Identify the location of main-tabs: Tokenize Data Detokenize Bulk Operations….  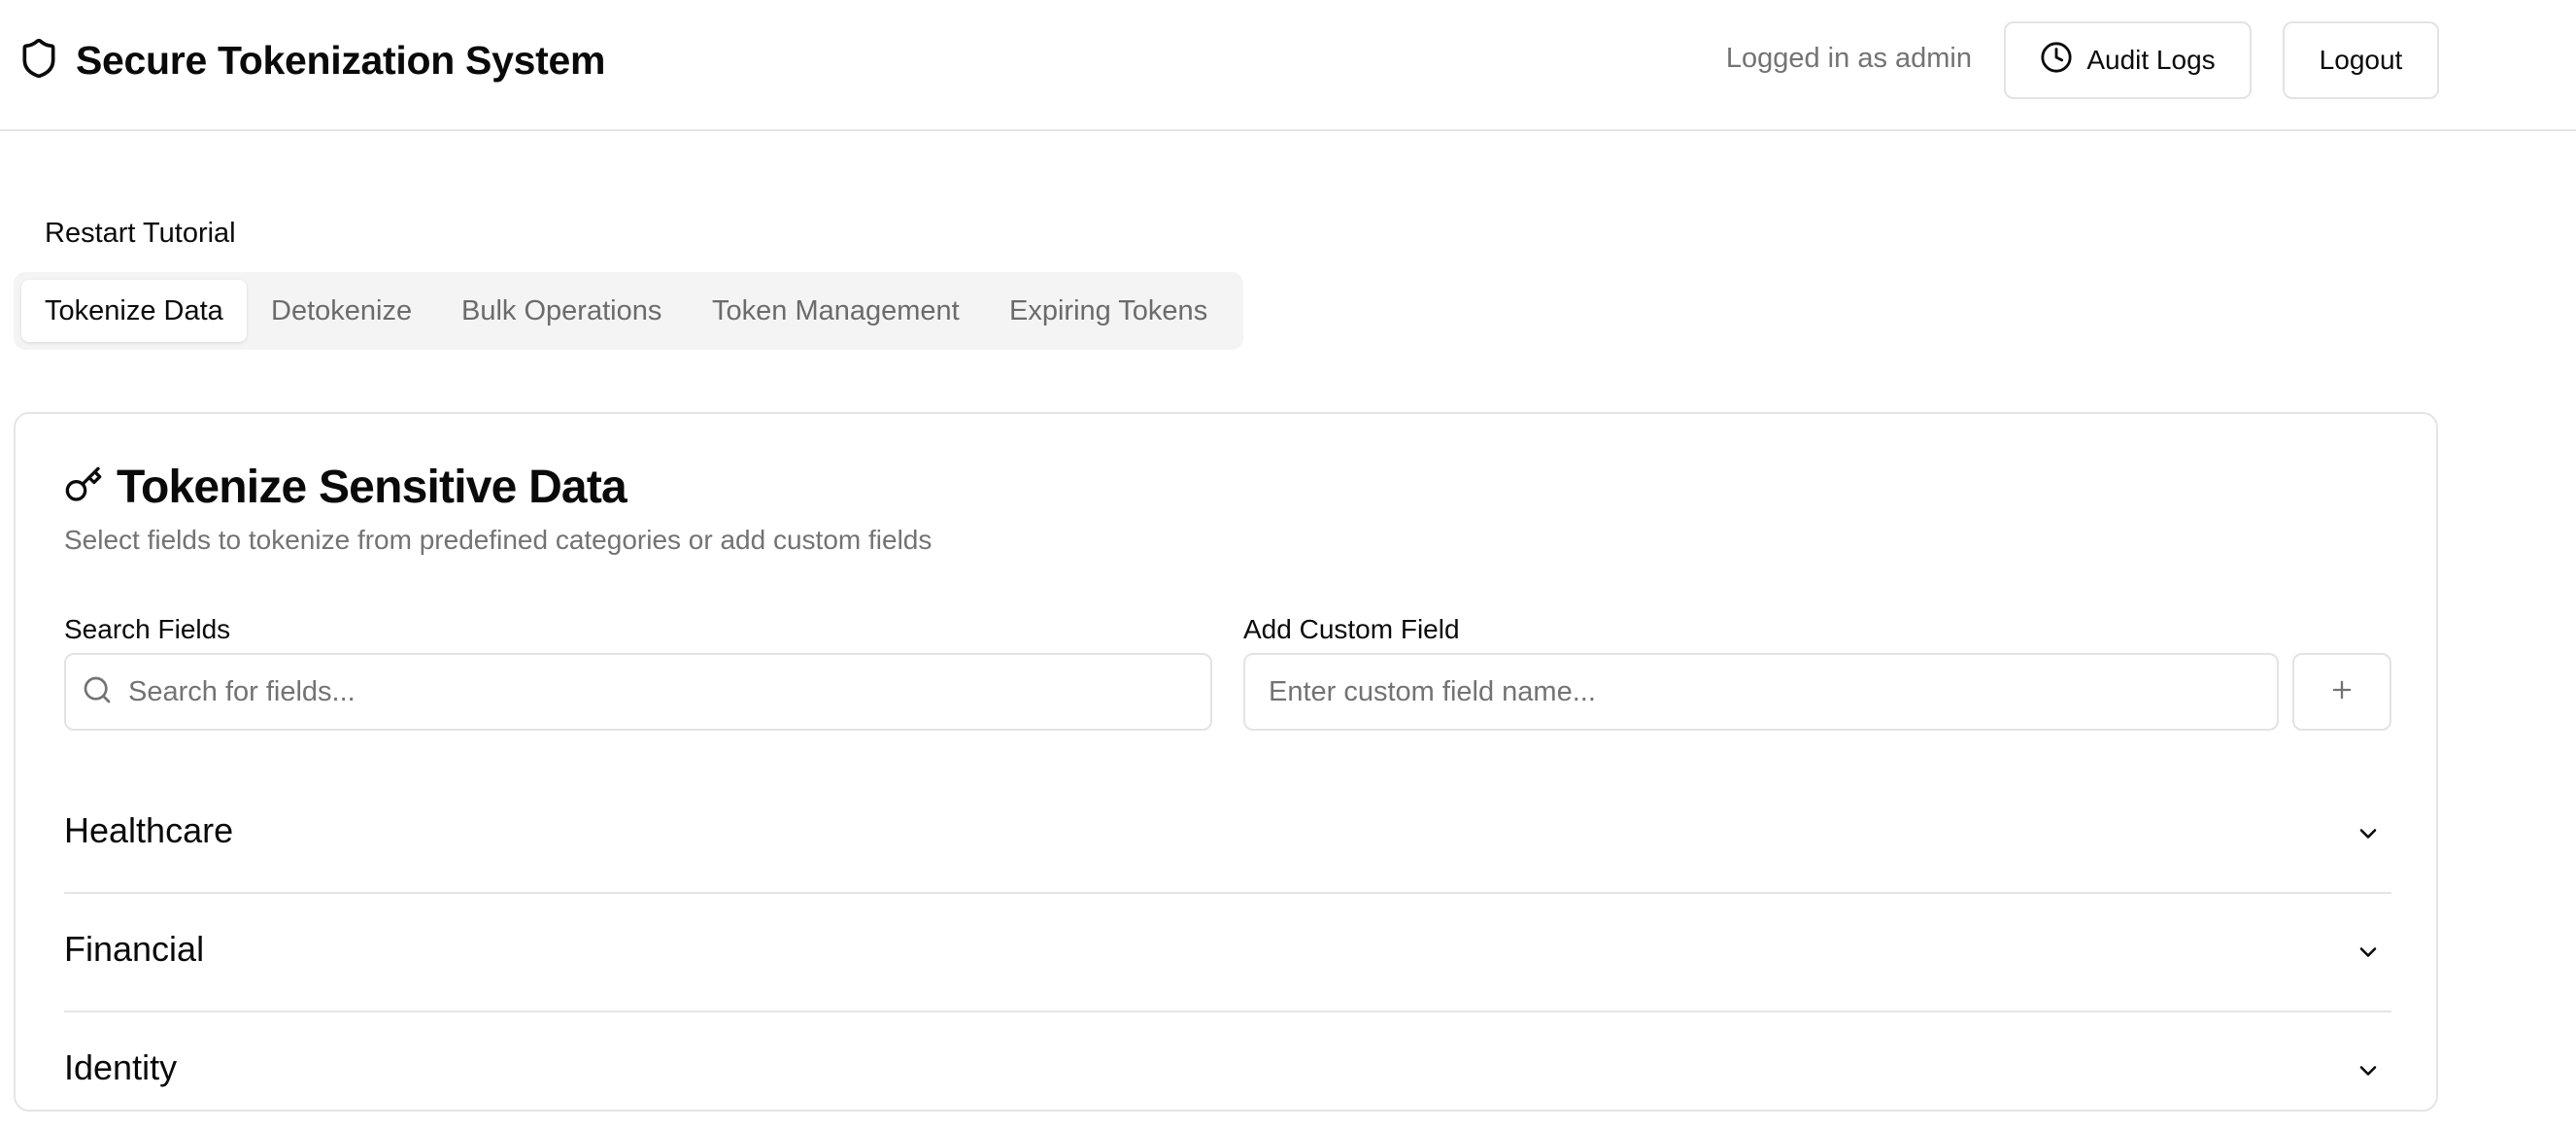
(628, 311).